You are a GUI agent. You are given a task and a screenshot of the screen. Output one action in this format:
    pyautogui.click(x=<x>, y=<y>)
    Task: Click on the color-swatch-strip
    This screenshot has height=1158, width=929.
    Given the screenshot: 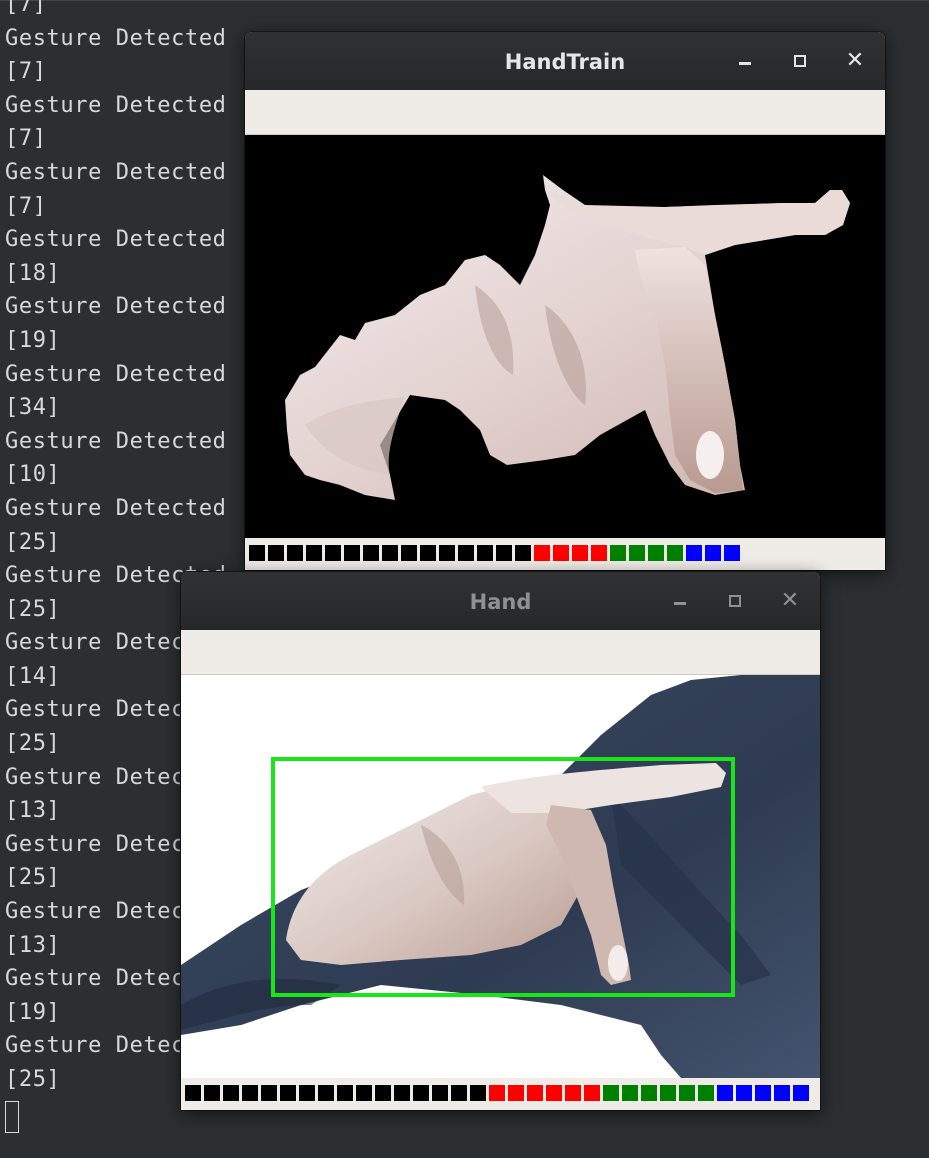 What is the action you would take?
    pyautogui.click(x=497, y=1093)
    